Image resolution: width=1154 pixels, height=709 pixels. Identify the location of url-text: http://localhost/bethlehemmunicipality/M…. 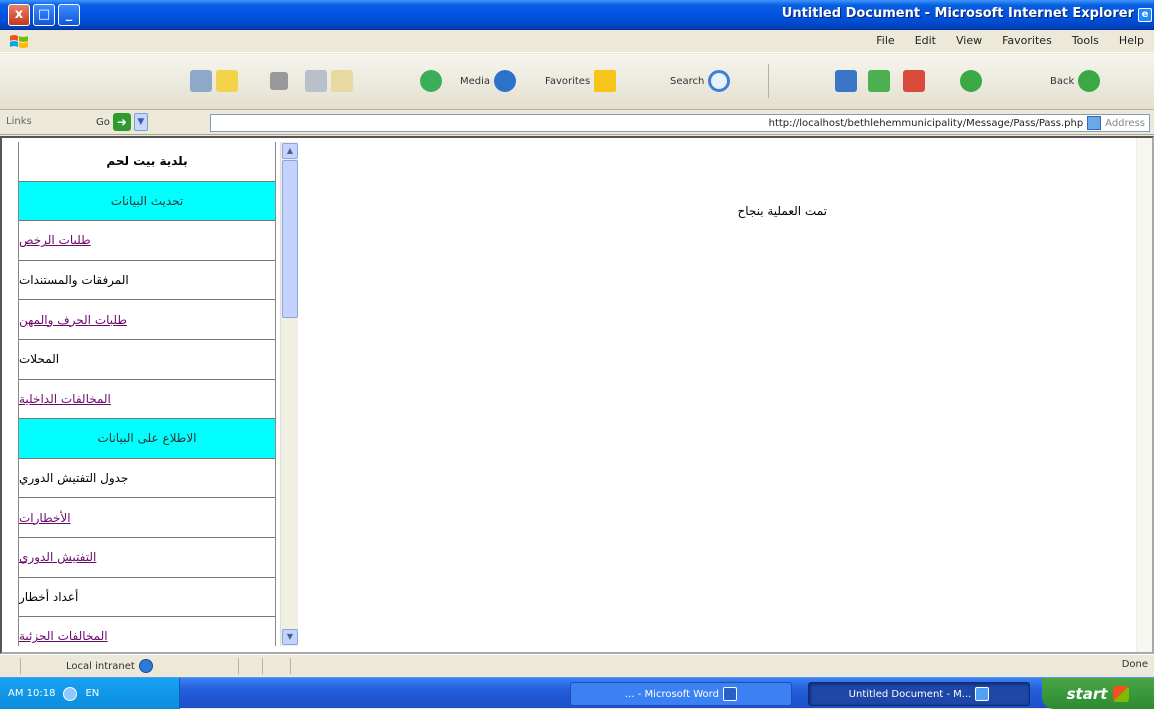
(926, 123).